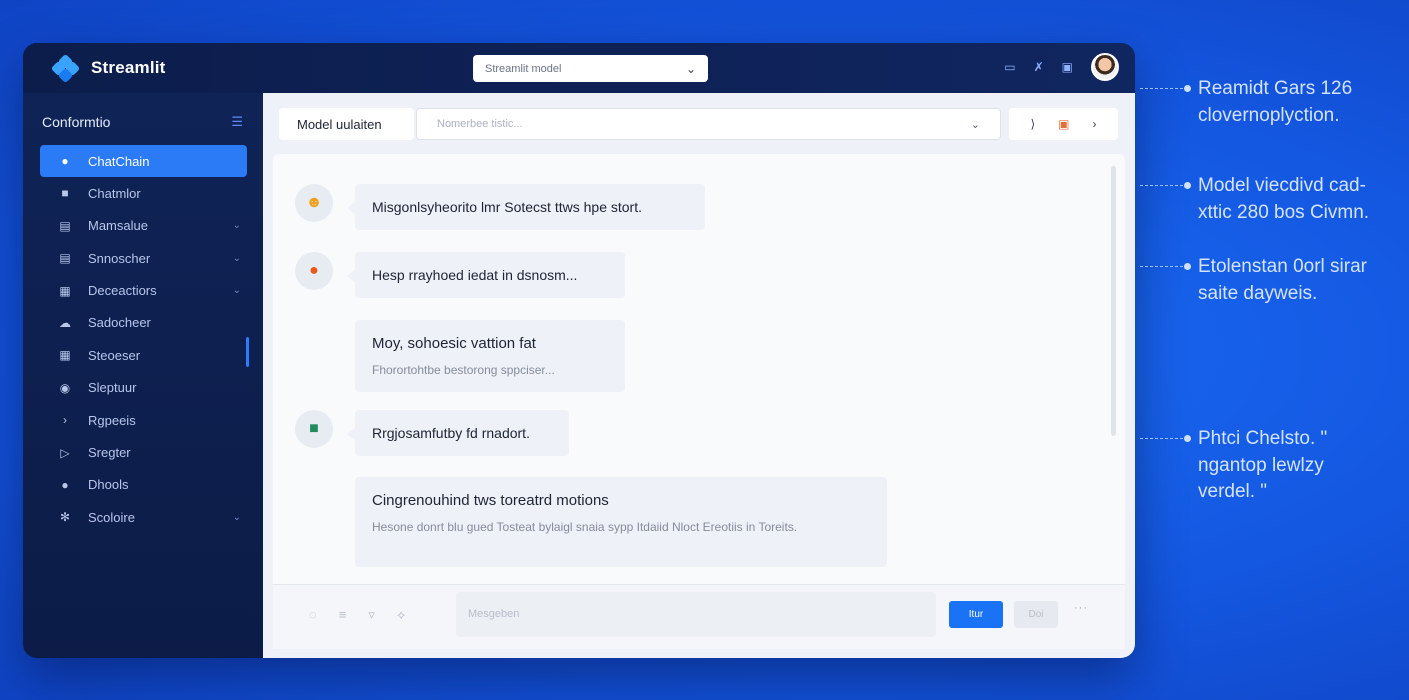 The width and height of the screenshot is (1409, 700). Describe the element at coordinates (111, 517) in the screenshot. I see `sidebar-item-label: Scoloire` at that location.